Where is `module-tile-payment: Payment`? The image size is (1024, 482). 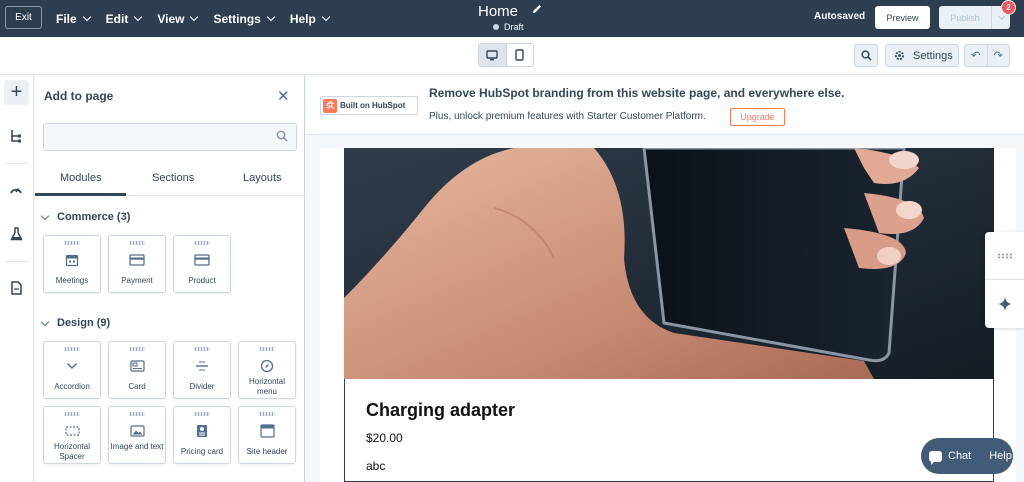
module-tile-payment: Payment is located at coordinates (137, 264).